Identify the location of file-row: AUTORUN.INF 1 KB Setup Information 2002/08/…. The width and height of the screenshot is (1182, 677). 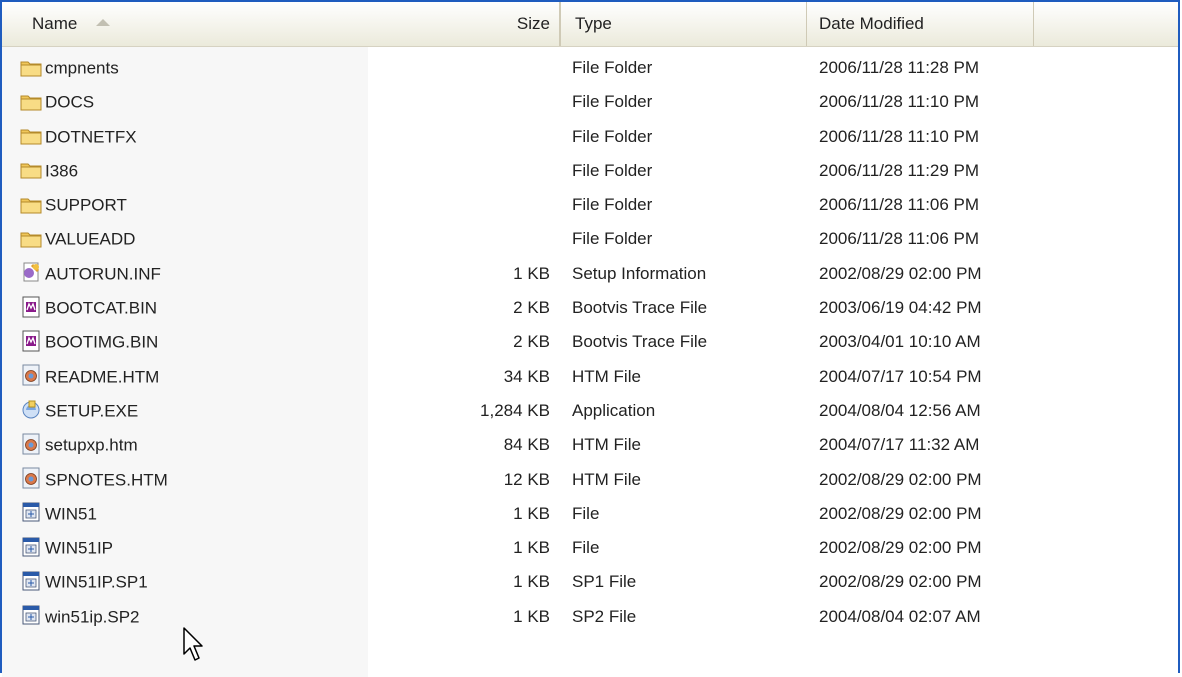
(590, 274).